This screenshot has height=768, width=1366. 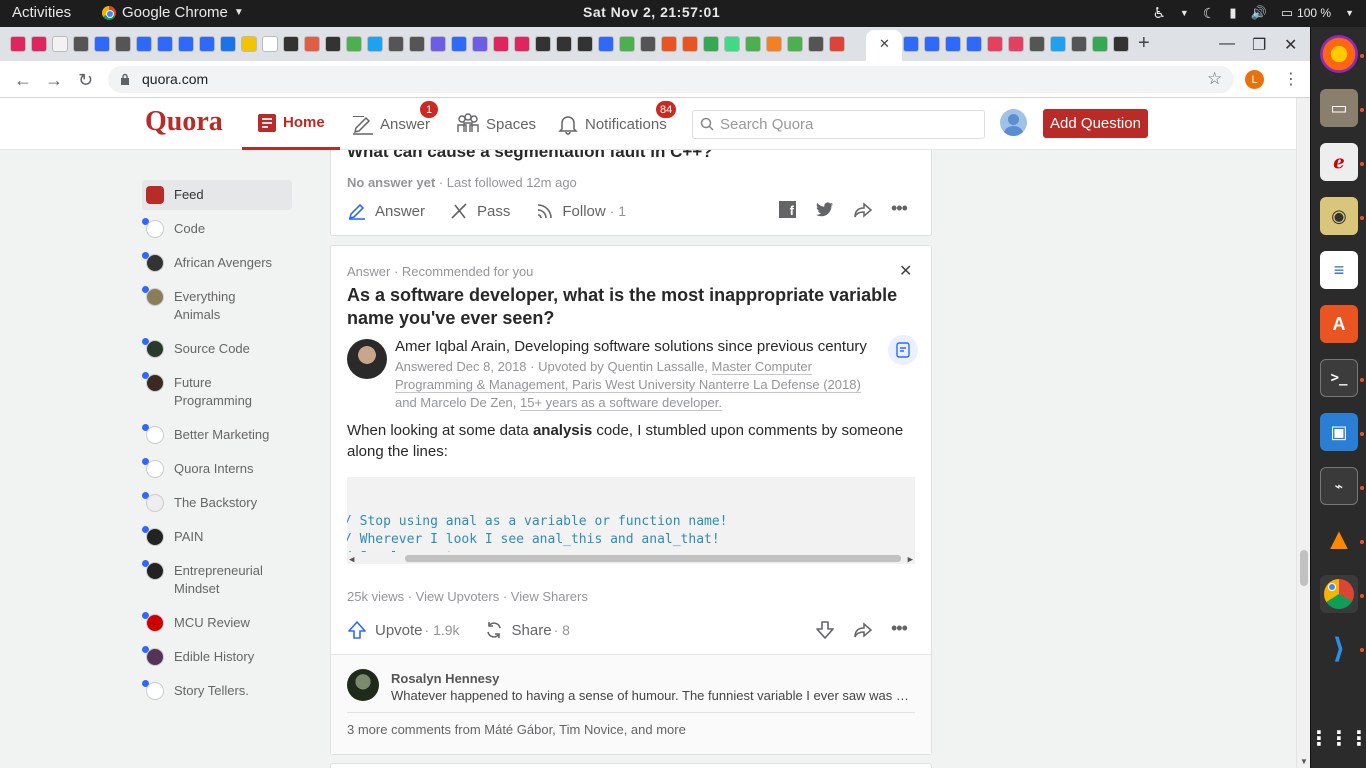 I want to click on quora-logo: Quora, so click(x=184, y=122).